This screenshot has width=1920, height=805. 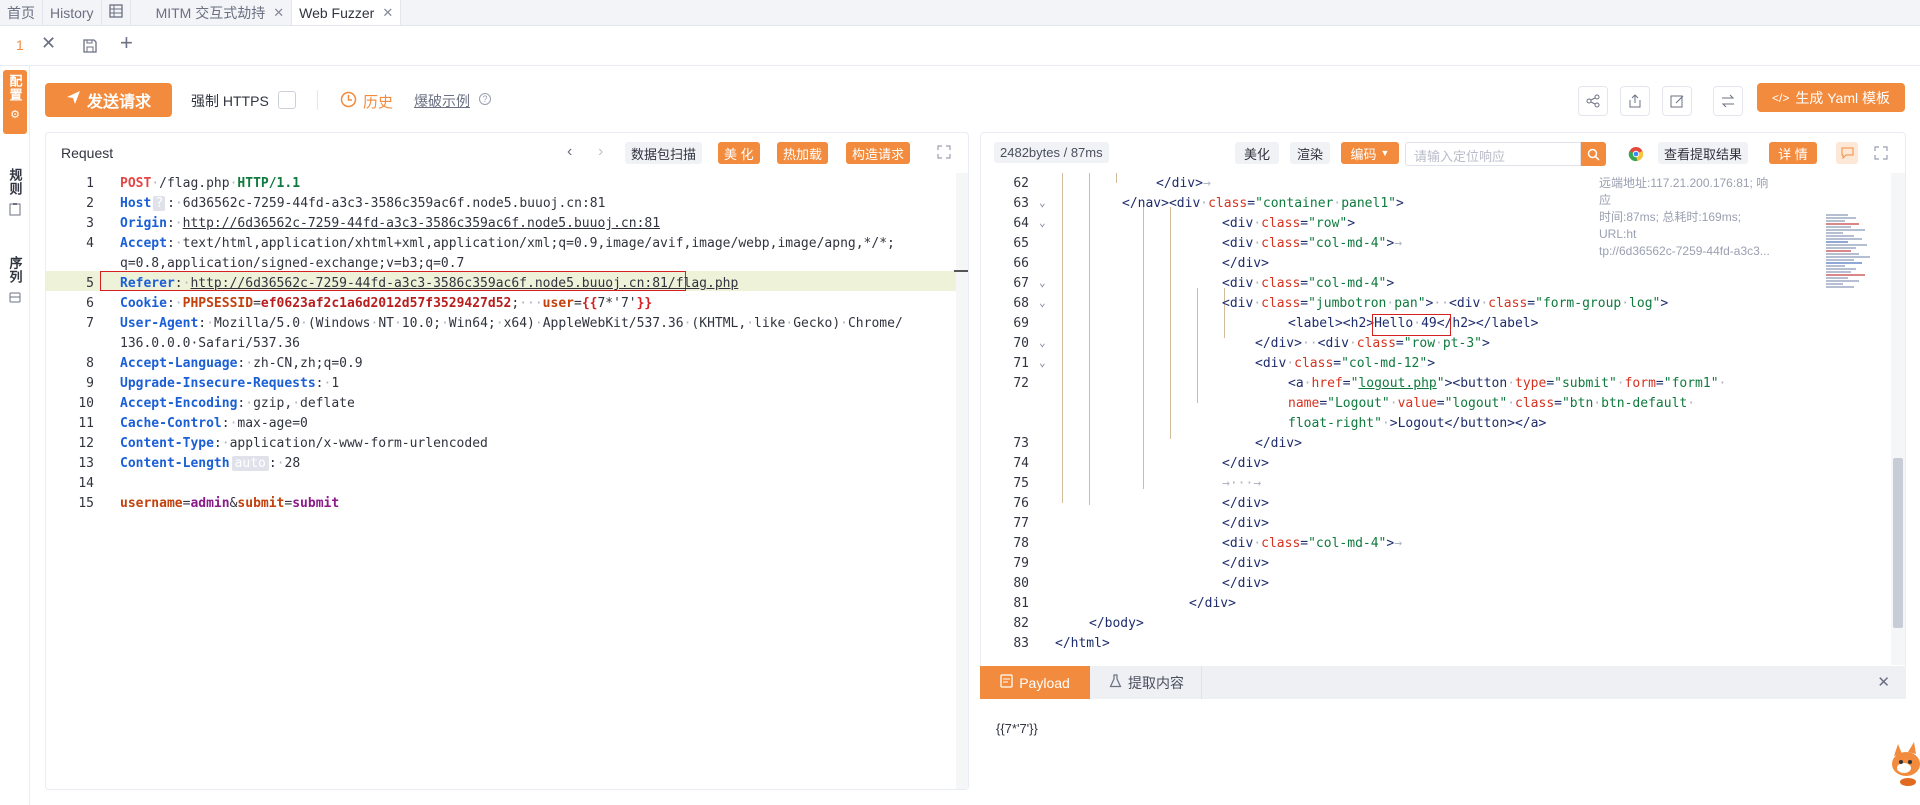 What do you see at coordinates (90, 183) in the screenshot?
I see `line-number: 1` at bounding box center [90, 183].